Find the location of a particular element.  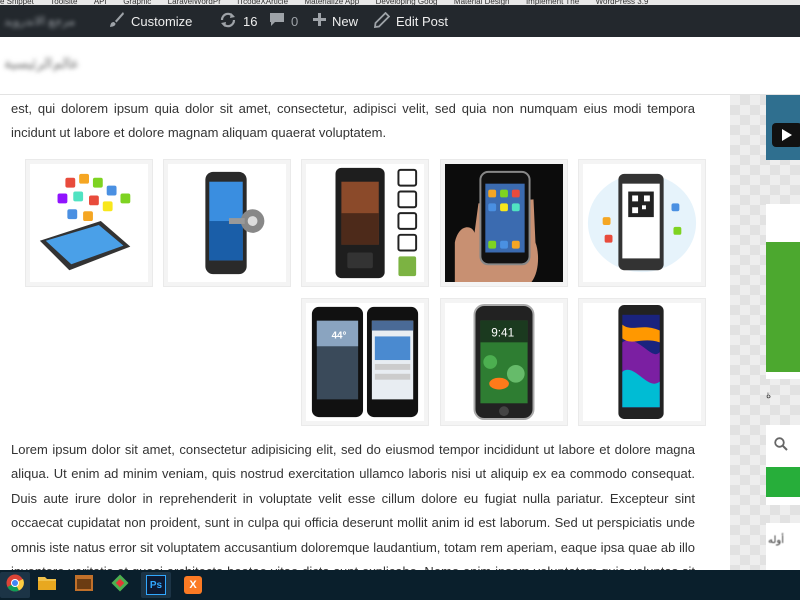

comments-button: 0 is located at coordinates (283, 21).